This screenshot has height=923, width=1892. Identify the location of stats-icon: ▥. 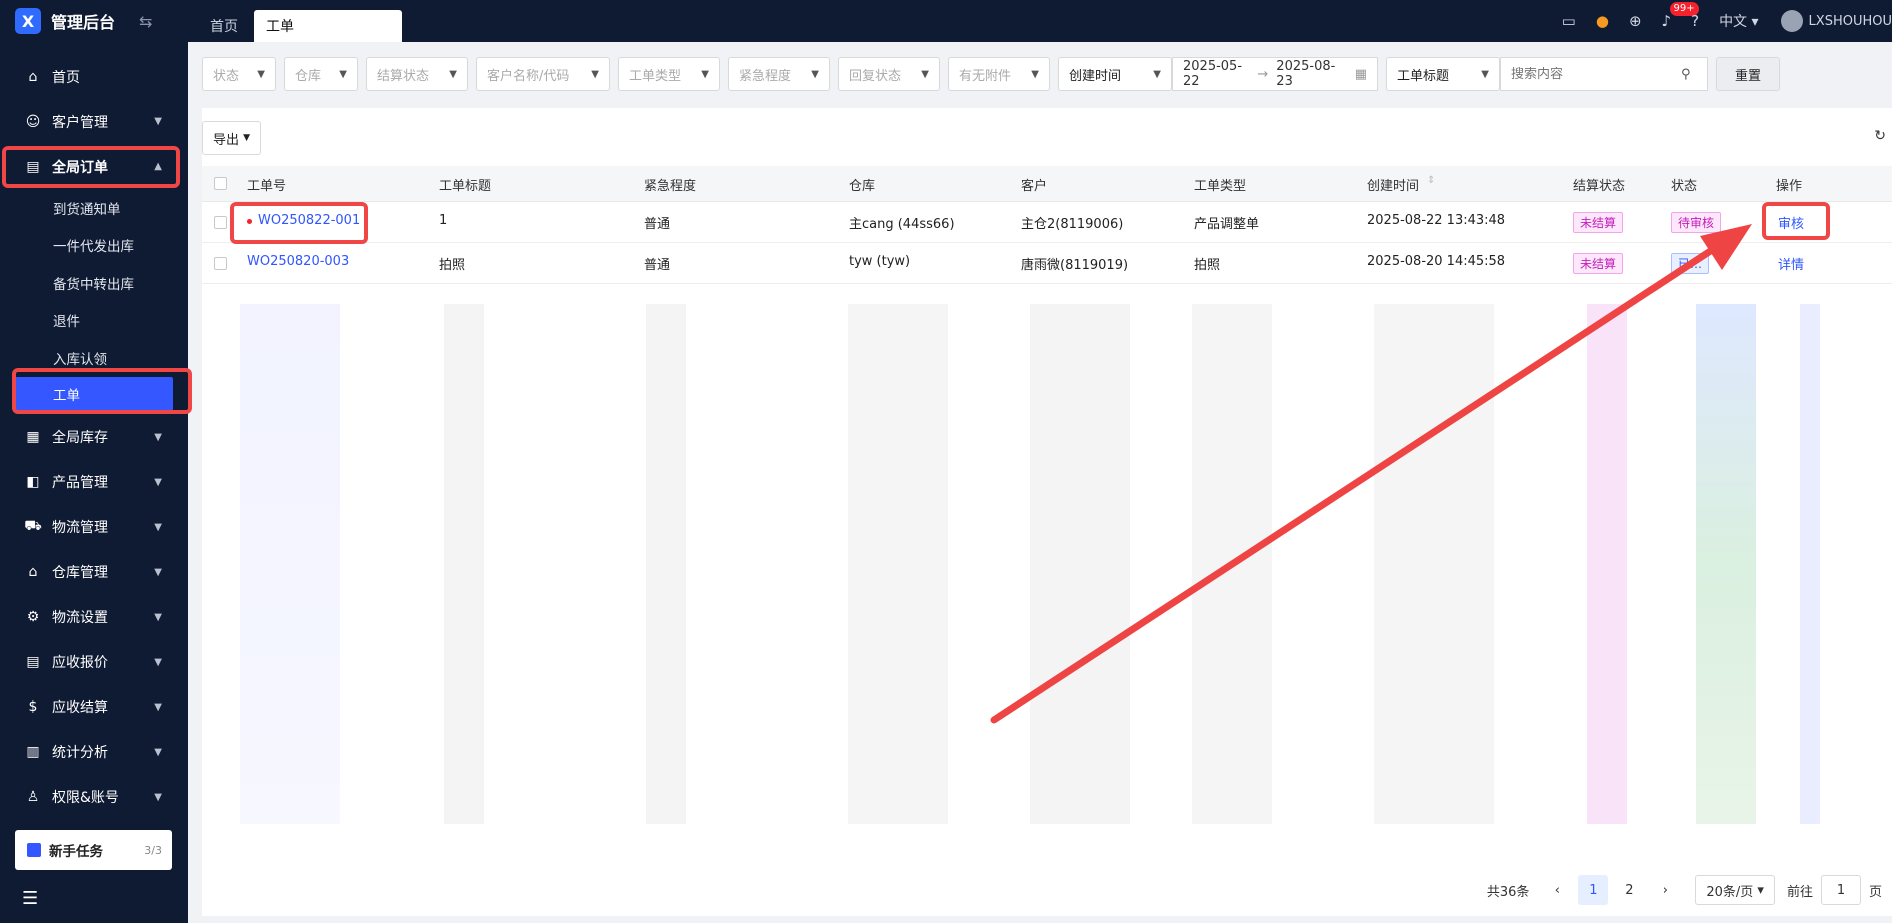
(33, 752).